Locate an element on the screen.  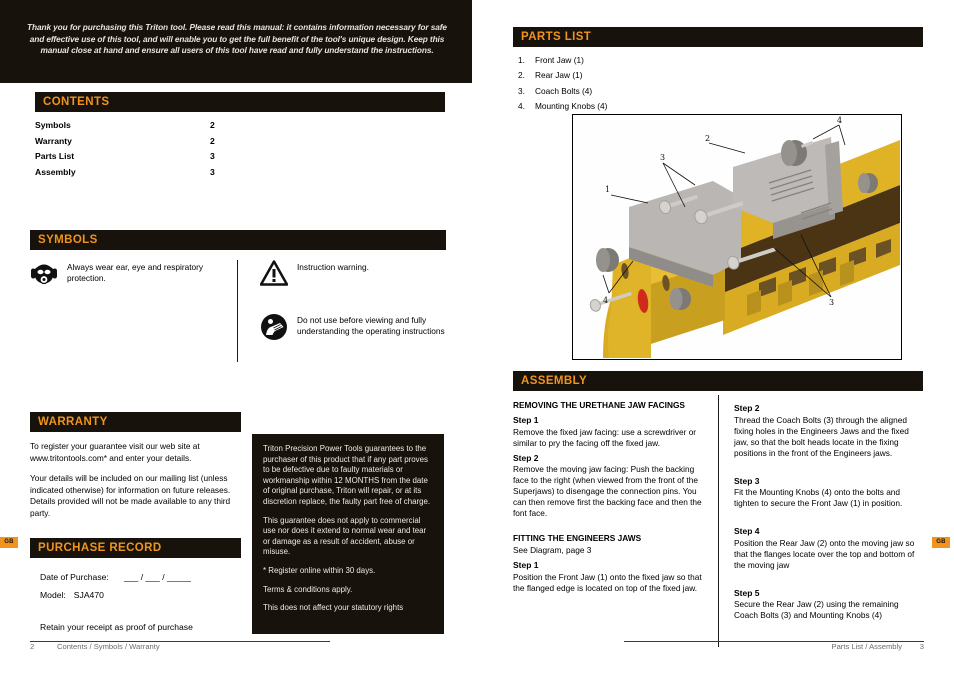
purchase-record-note: Retain your receipt as proof of purchase is located at coordinates (116, 627).